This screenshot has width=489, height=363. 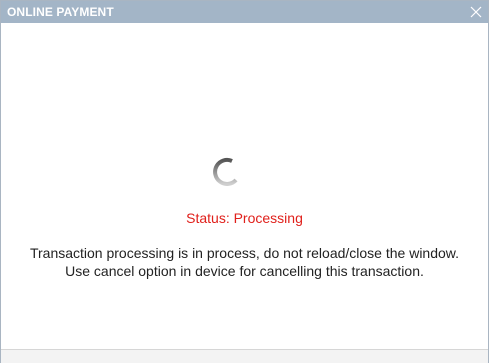 I want to click on status-text: Status: Processing, so click(x=244, y=218).